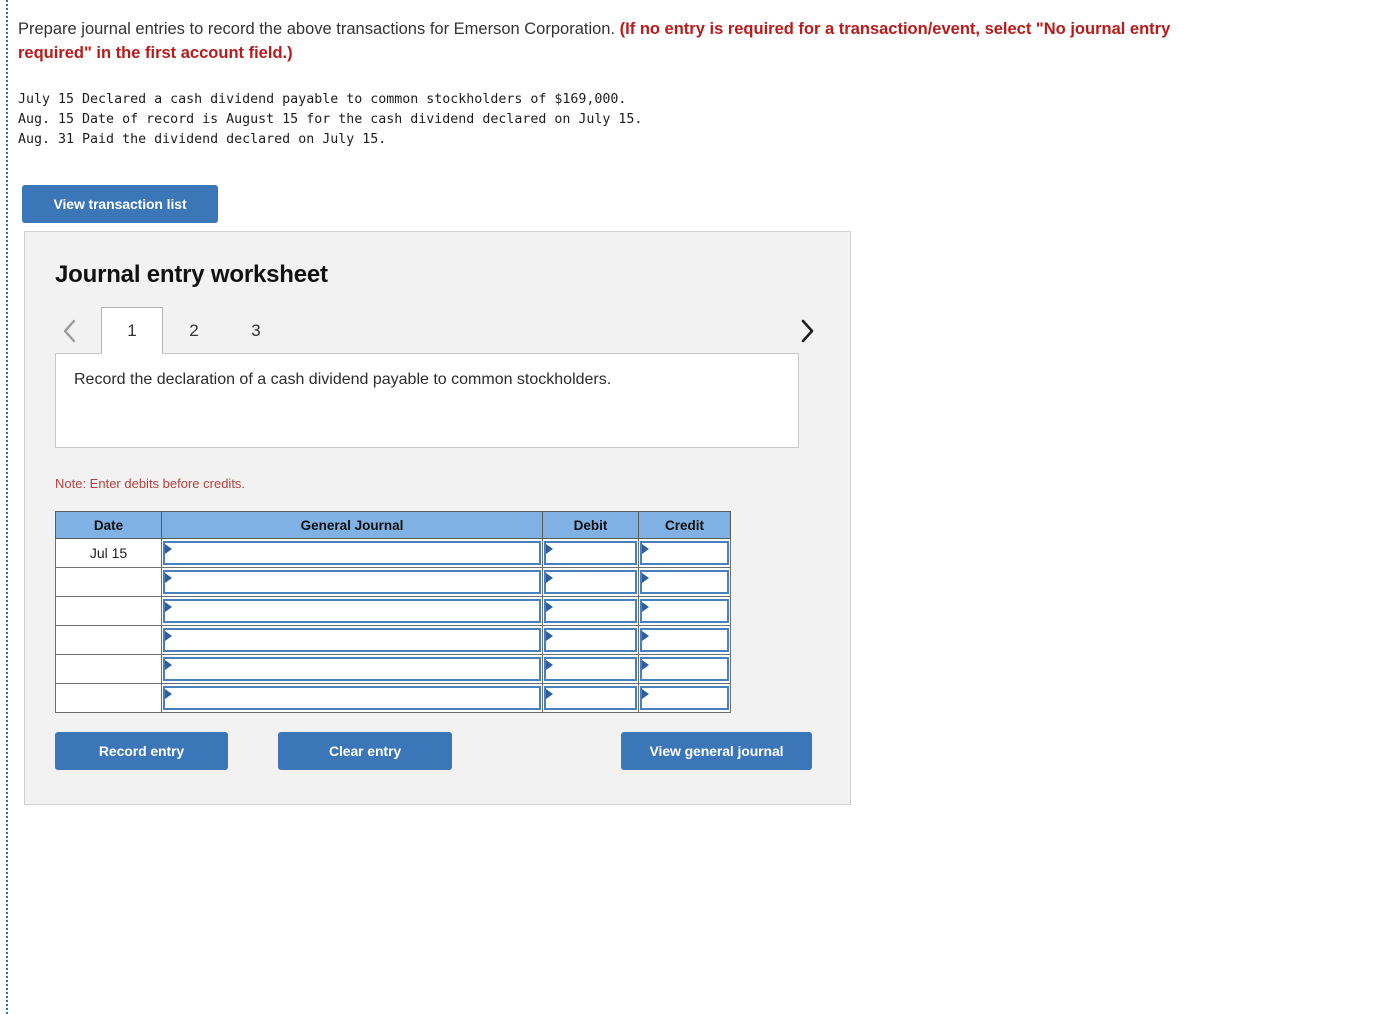 The width and height of the screenshot is (1400, 1014). What do you see at coordinates (108, 698) in the screenshot?
I see `row-6-date-cell` at bounding box center [108, 698].